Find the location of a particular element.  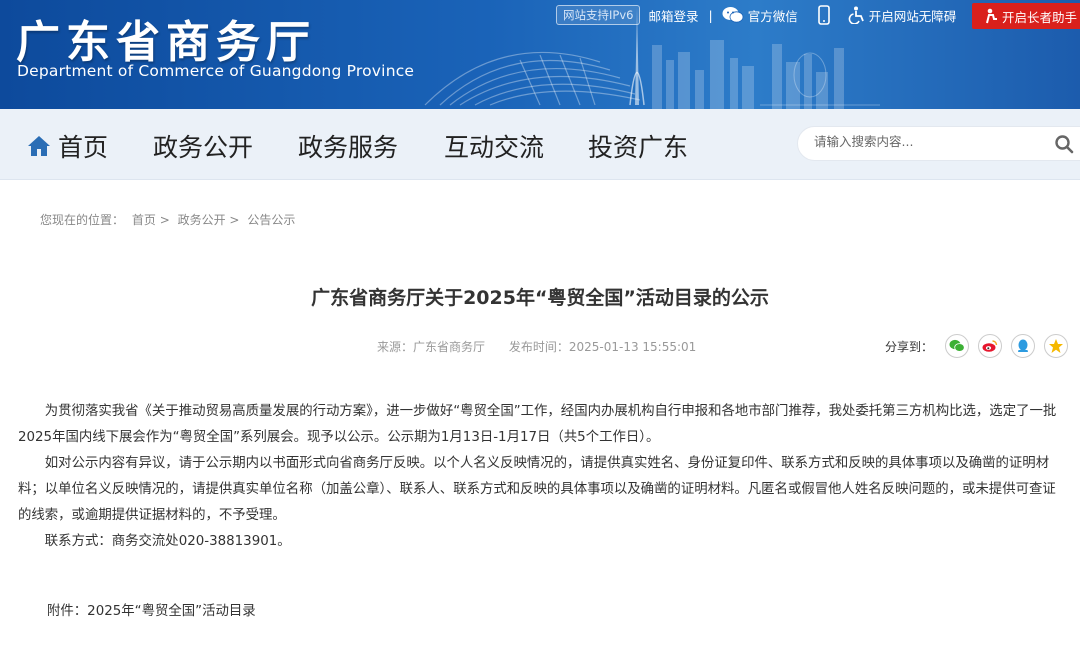

share-label: 分享到： is located at coordinates (909, 346).